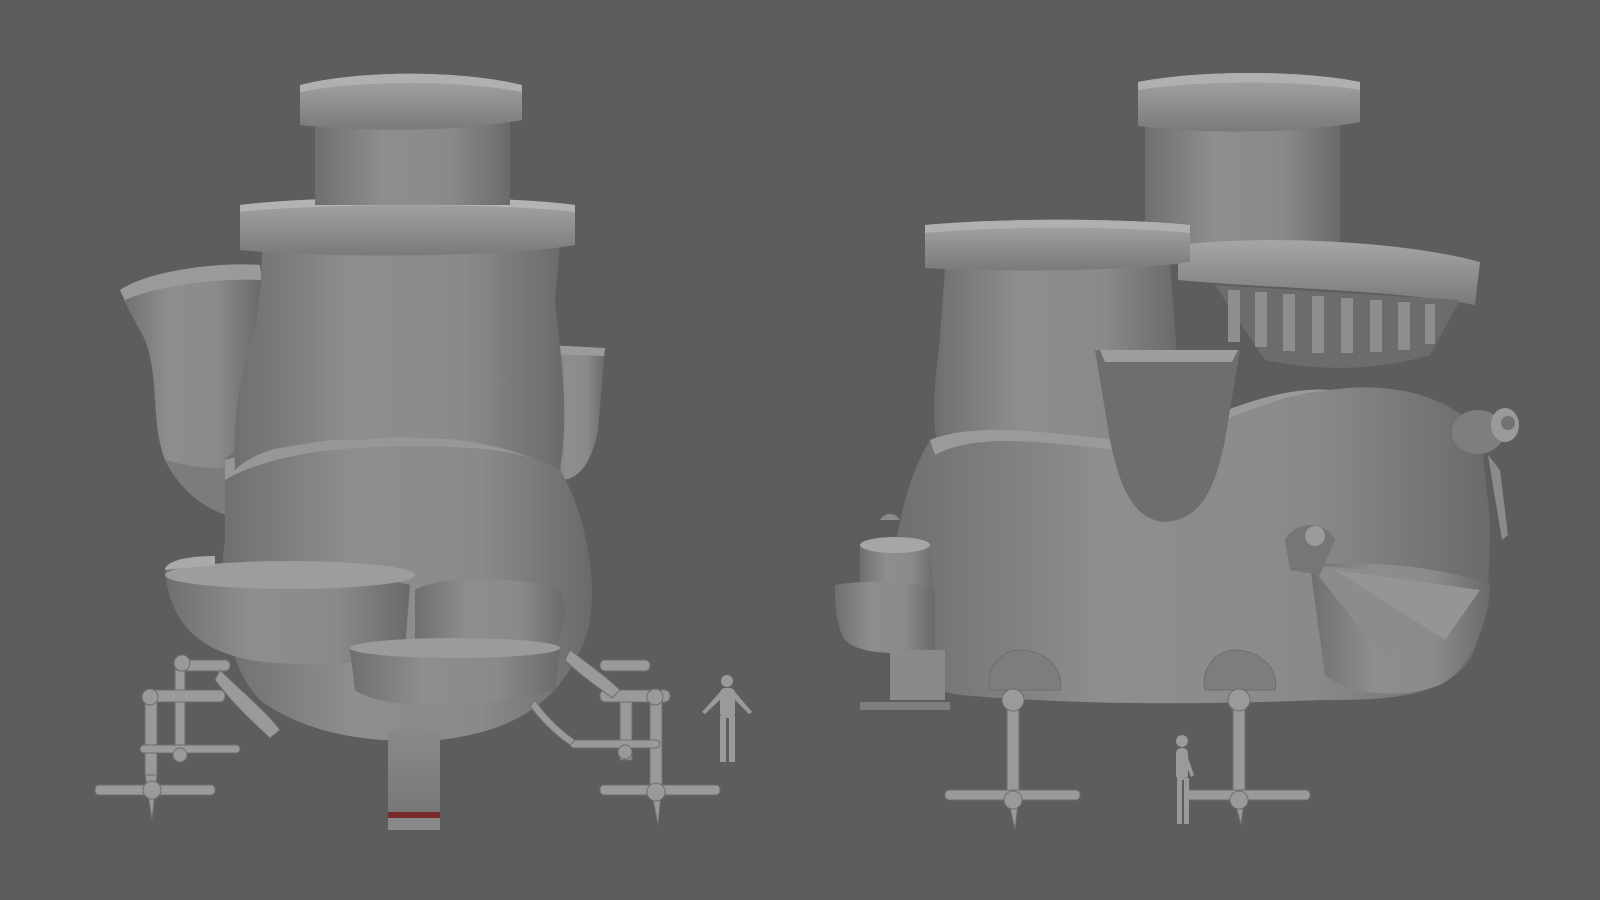  I want to click on scale-figure-side, so click(1185, 779).